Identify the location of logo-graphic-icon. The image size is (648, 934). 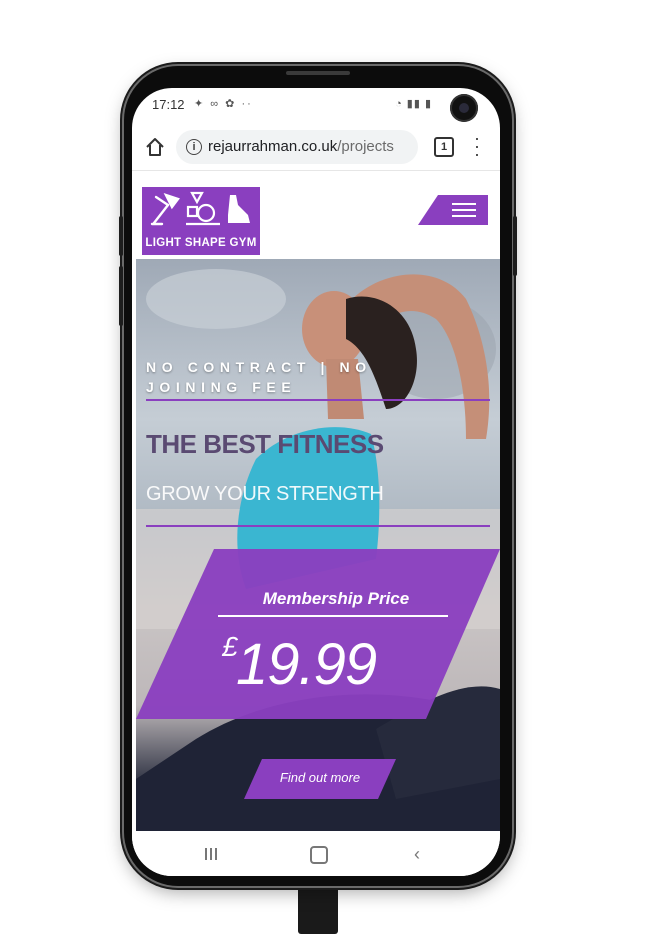
(200, 208).